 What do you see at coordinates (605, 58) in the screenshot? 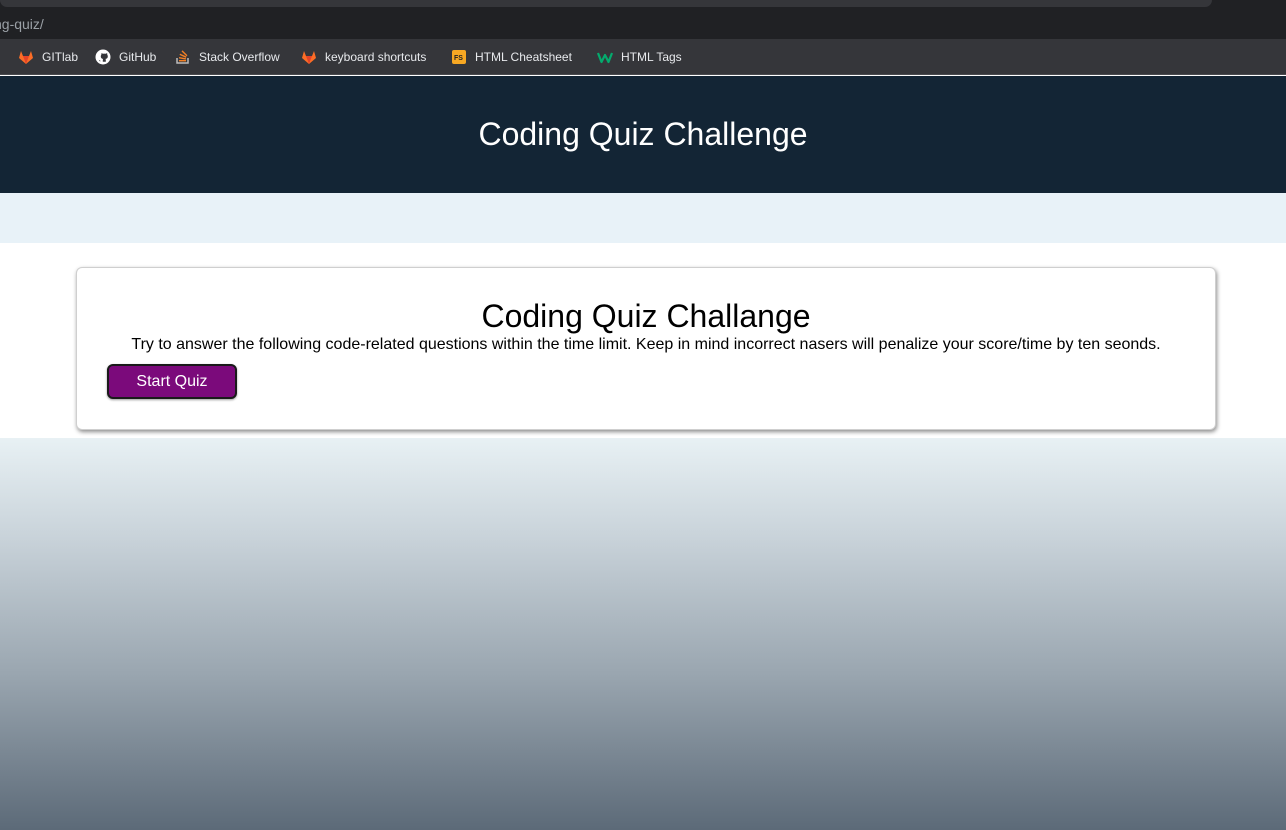
I see `w3-icon` at bounding box center [605, 58].